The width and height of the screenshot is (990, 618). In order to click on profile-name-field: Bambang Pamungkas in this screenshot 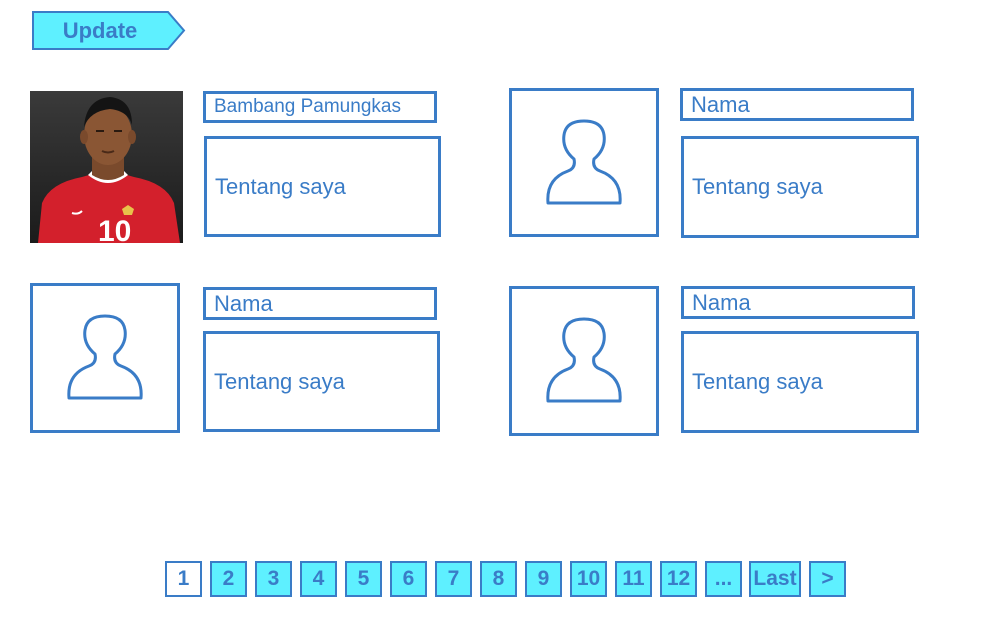, I will do `click(320, 107)`.